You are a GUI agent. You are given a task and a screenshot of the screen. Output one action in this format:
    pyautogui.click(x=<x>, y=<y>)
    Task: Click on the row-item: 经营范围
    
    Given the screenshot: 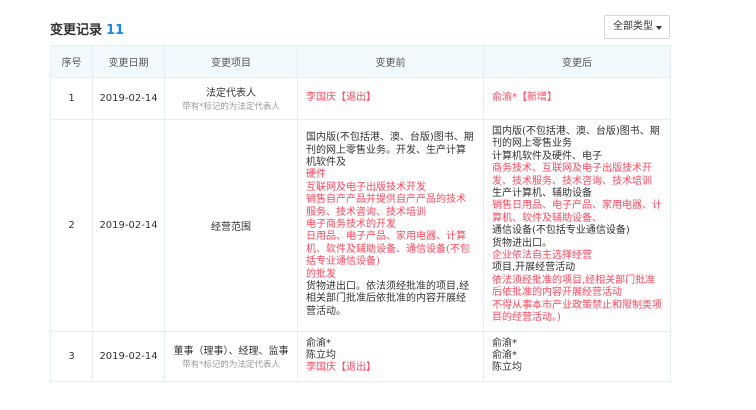 What is the action you would take?
    pyautogui.click(x=231, y=225)
    